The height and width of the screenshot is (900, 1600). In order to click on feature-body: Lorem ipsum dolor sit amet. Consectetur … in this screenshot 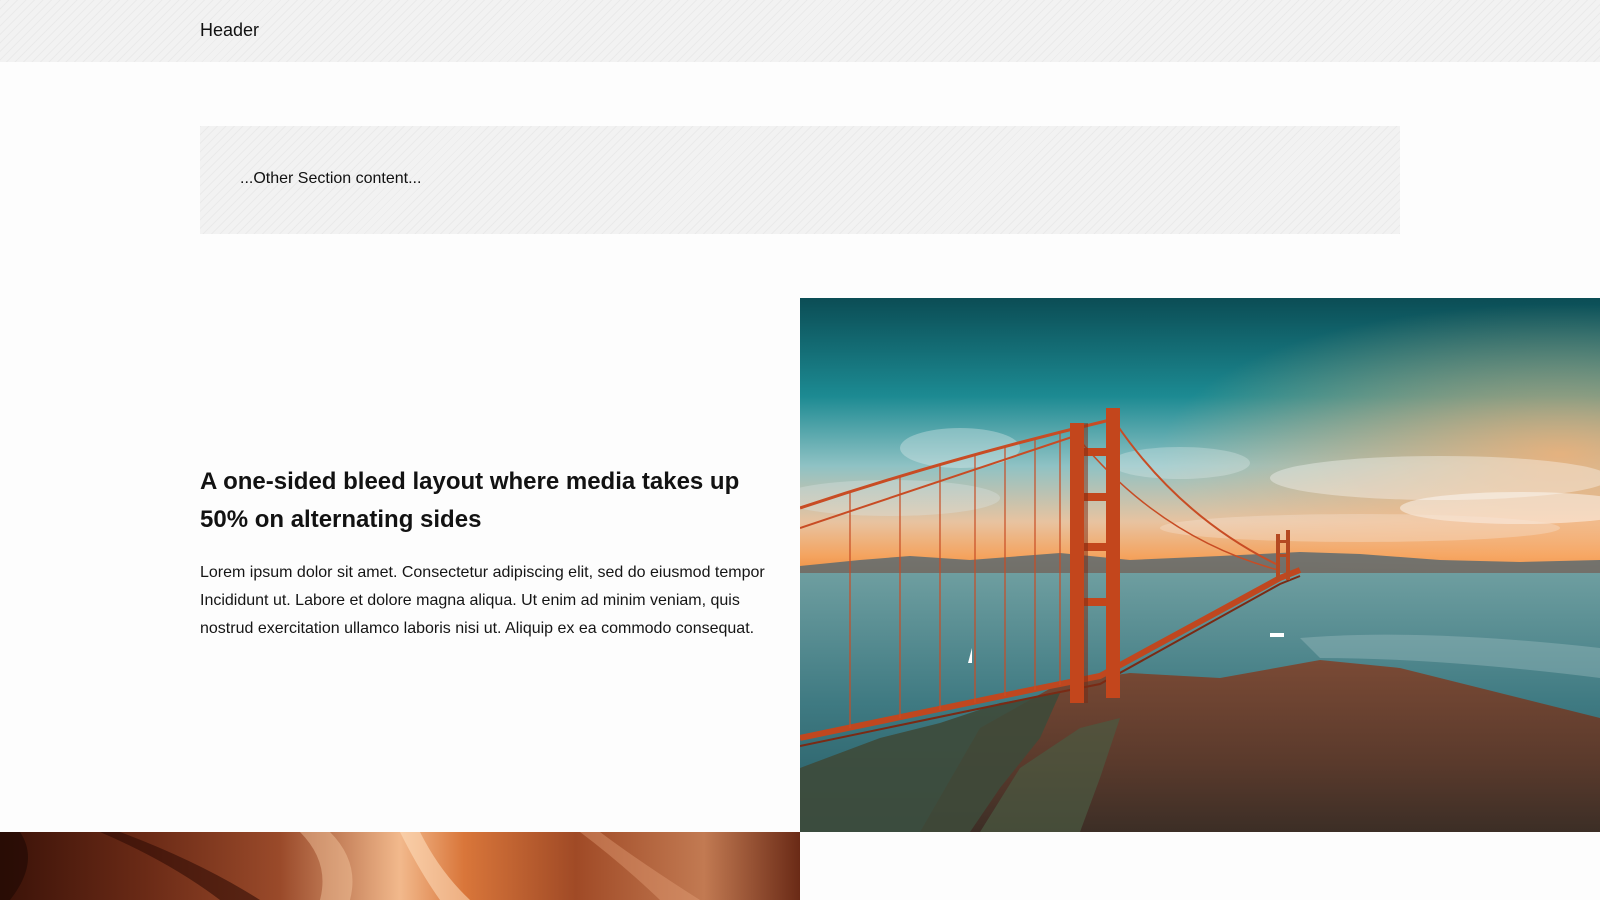, I will do `click(482, 600)`.